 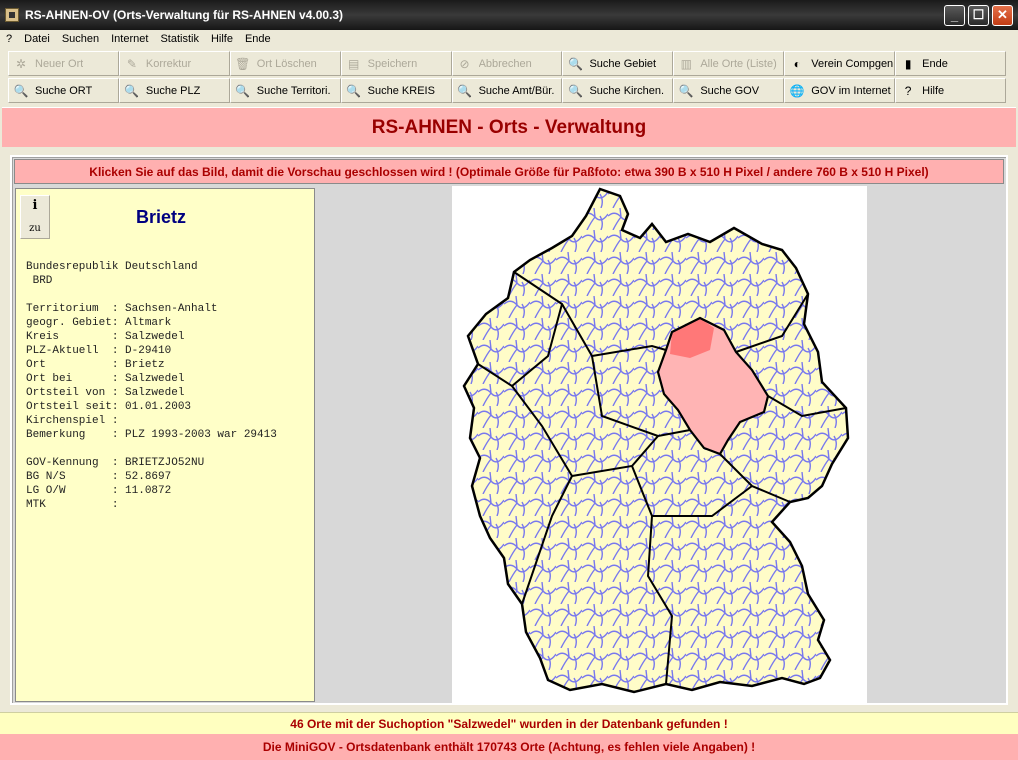 I want to click on toolbar-button-label: Korrektur, so click(x=168, y=63).